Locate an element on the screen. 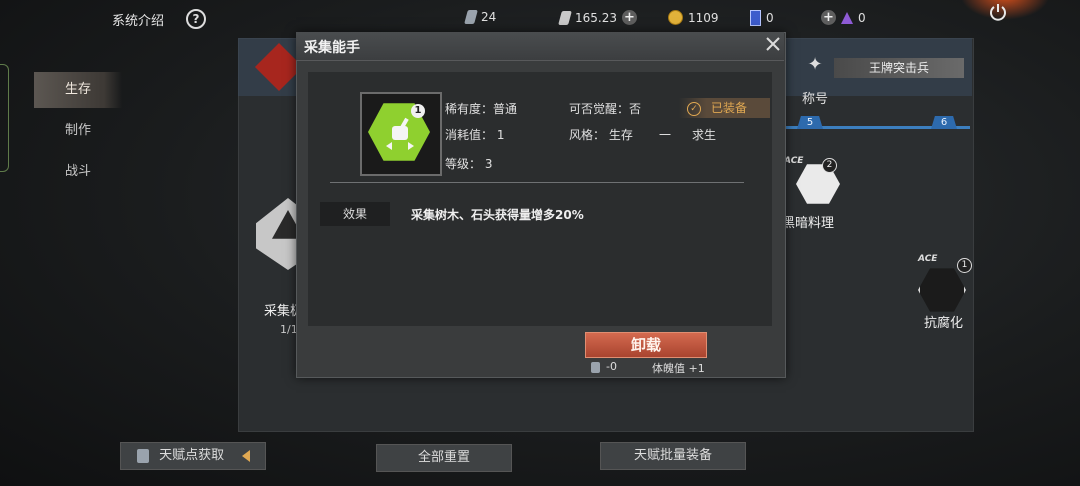 This screenshot has width=1080, height=486. resource-crystal: + 0 is located at coordinates (843, 17).